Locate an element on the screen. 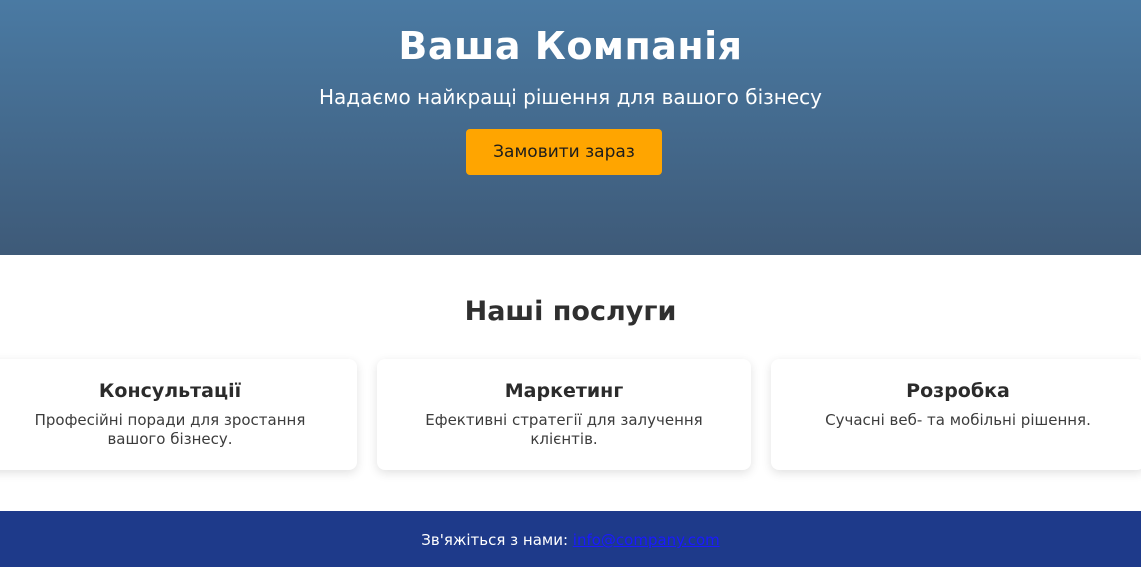  contact-label: Зв'яжіться з нами: is located at coordinates (495, 540).